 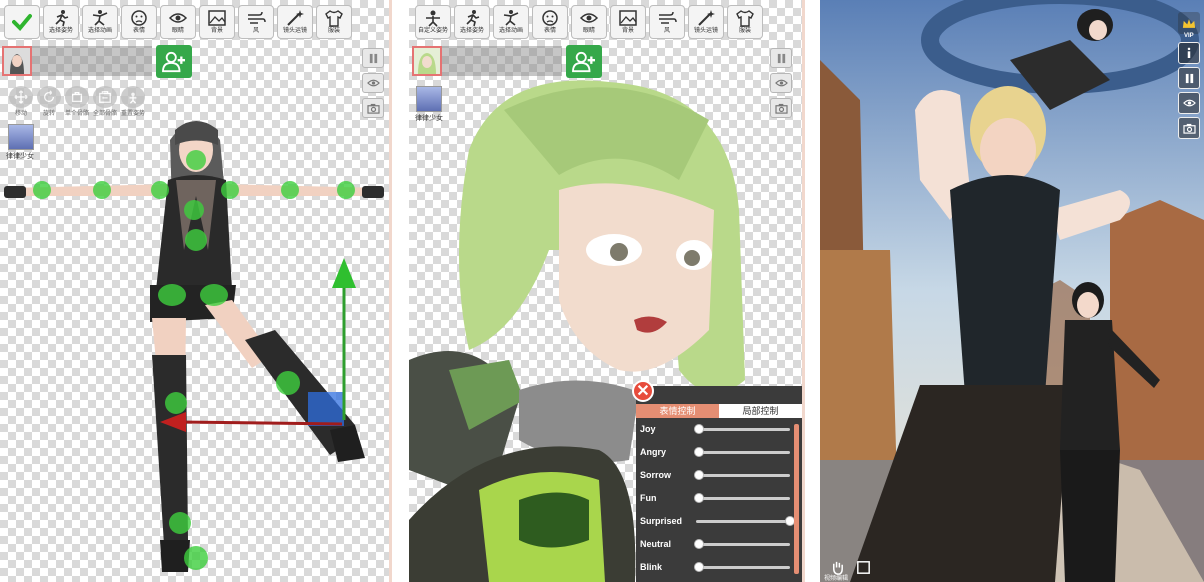 I want to click on expression-tabs: 表情控制 局部控制, so click(x=719, y=411).